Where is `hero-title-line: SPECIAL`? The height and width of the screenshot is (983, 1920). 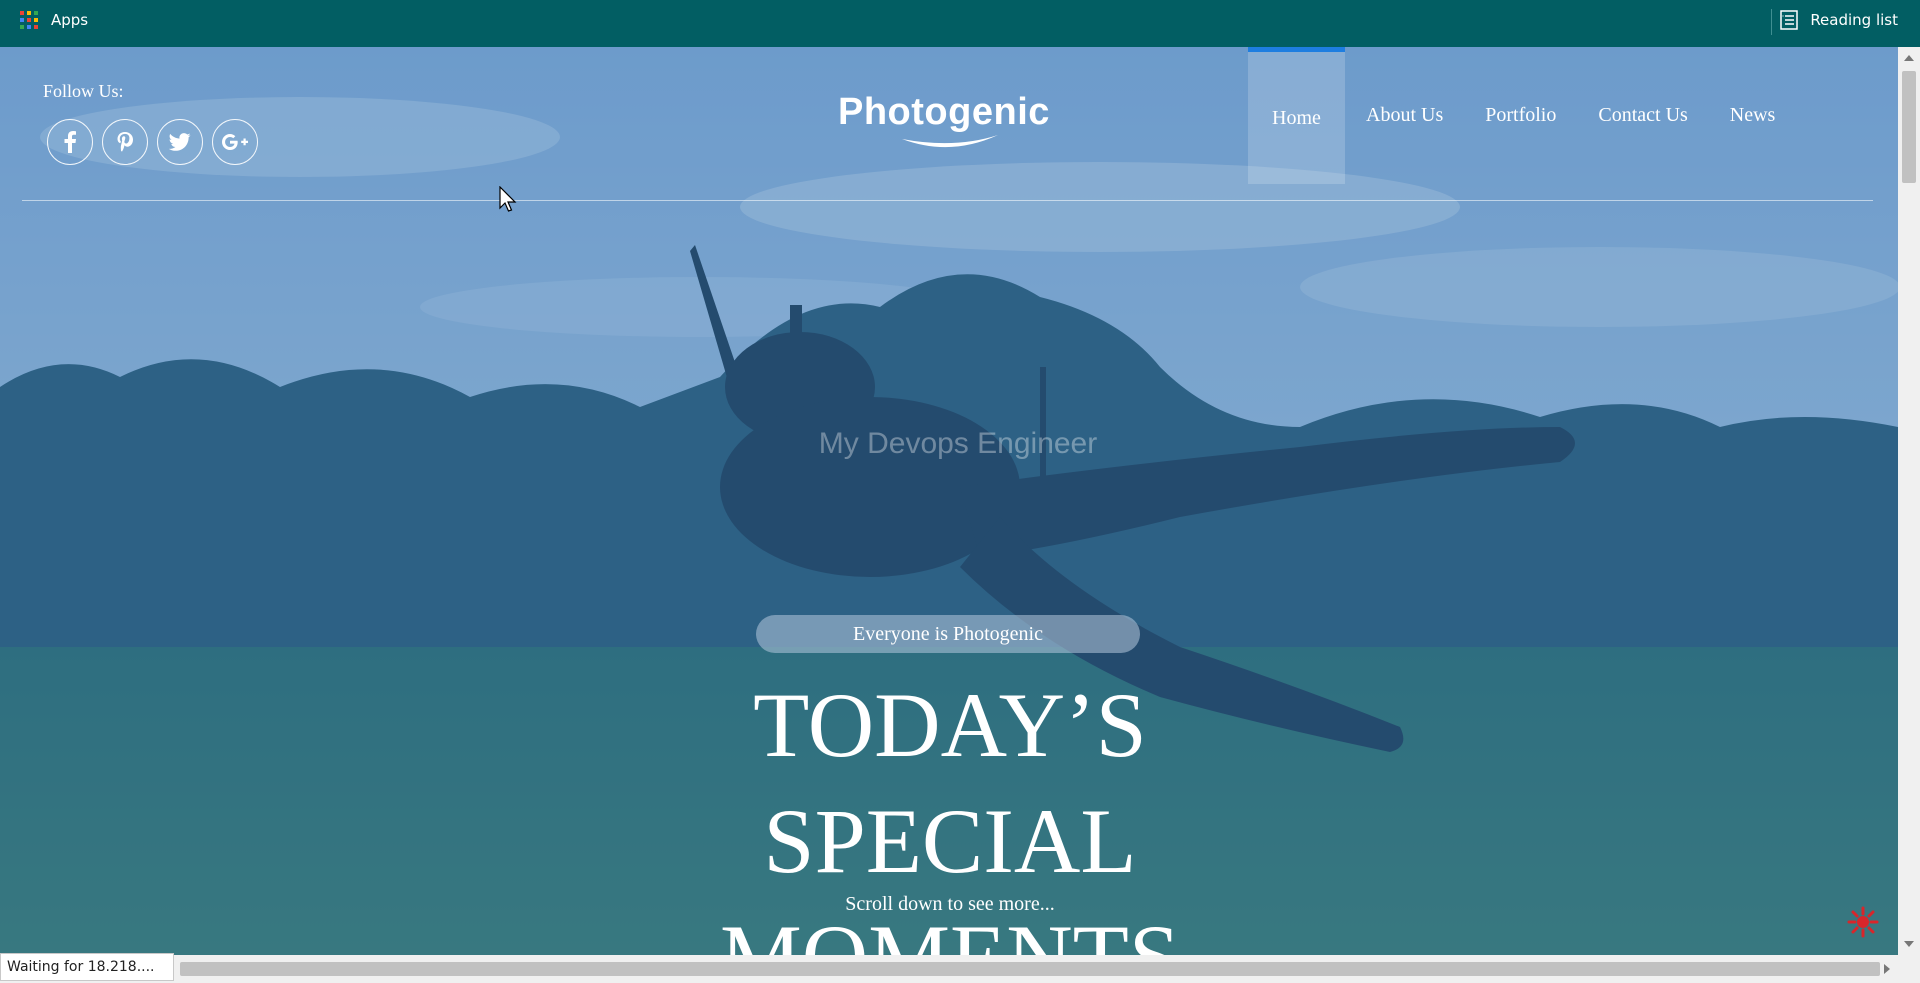 hero-title-line: SPECIAL is located at coordinates (950, 841).